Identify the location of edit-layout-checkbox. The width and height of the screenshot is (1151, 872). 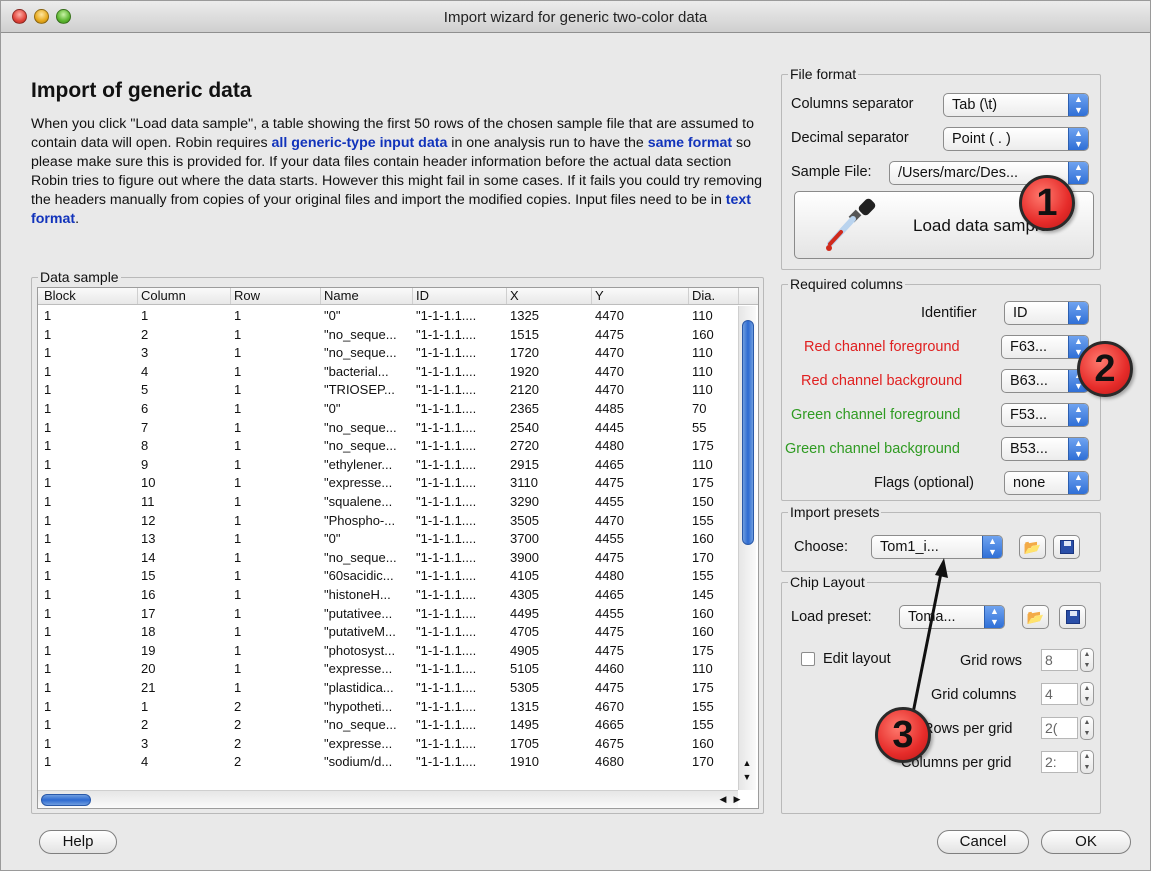
(808, 659).